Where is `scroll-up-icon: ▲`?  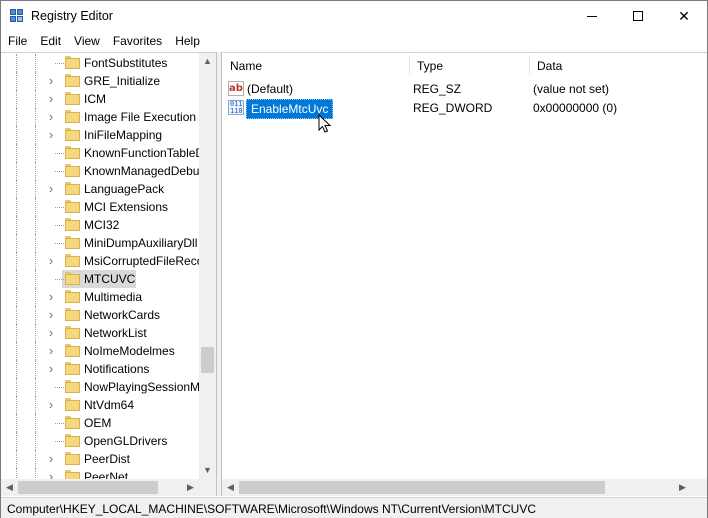
scroll-up-icon: ▲ is located at coordinates (207, 61).